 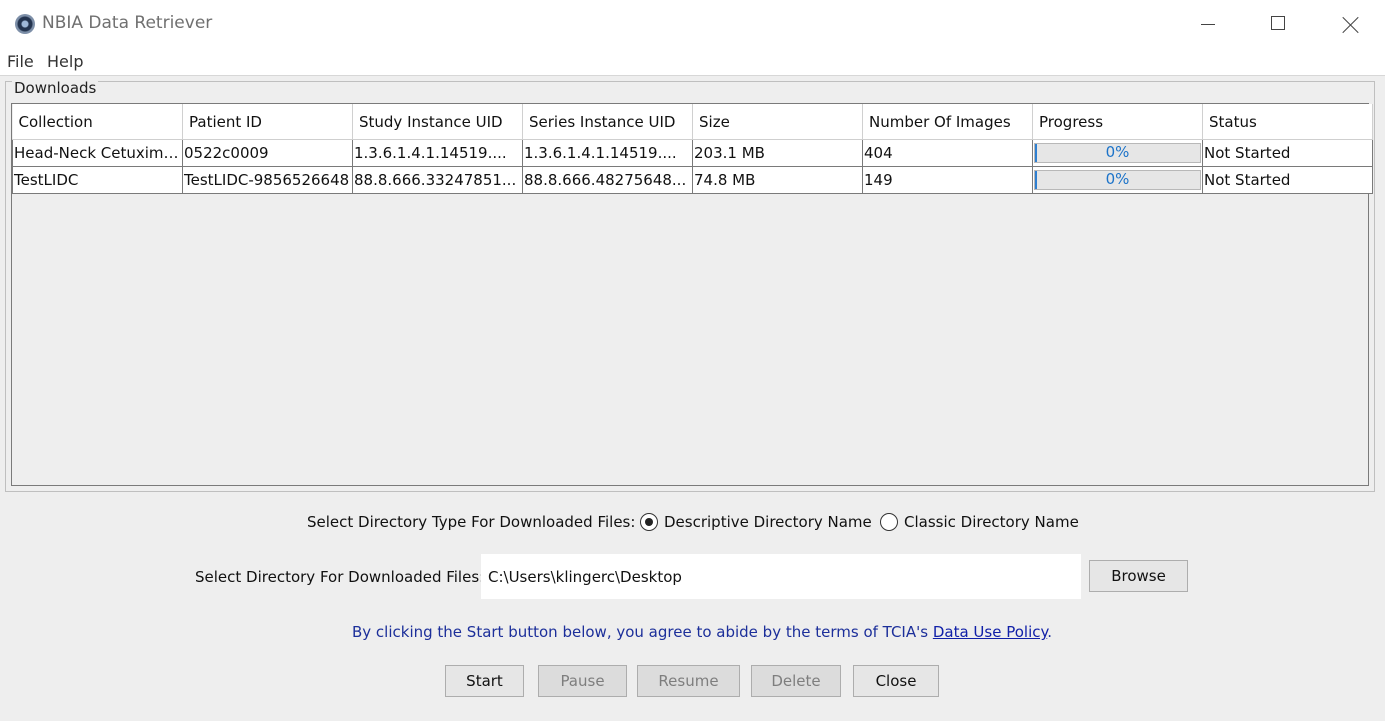 I want to click on cell-size: 74.8 MB, so click(x=777, y=180).